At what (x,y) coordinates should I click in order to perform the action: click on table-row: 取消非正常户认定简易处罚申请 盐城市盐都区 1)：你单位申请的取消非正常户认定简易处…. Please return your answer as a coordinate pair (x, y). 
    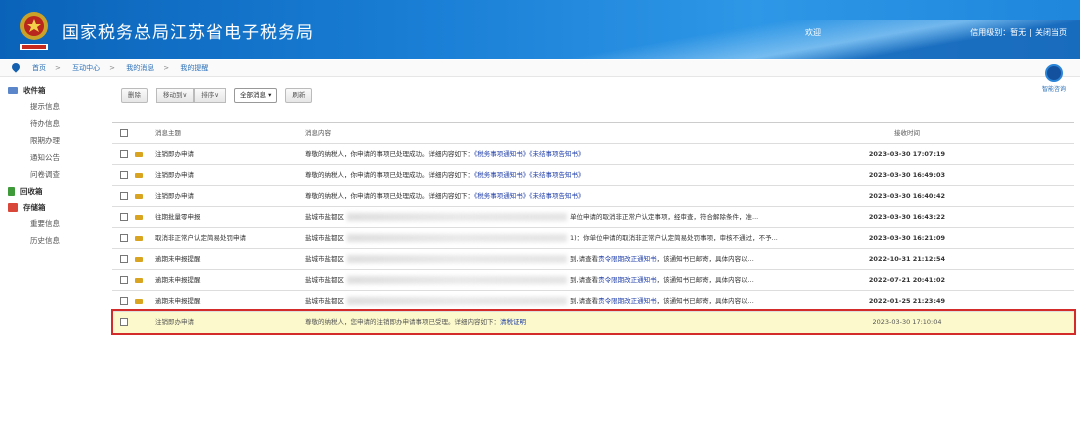
    Looking at the image, I should click on (593, 238).